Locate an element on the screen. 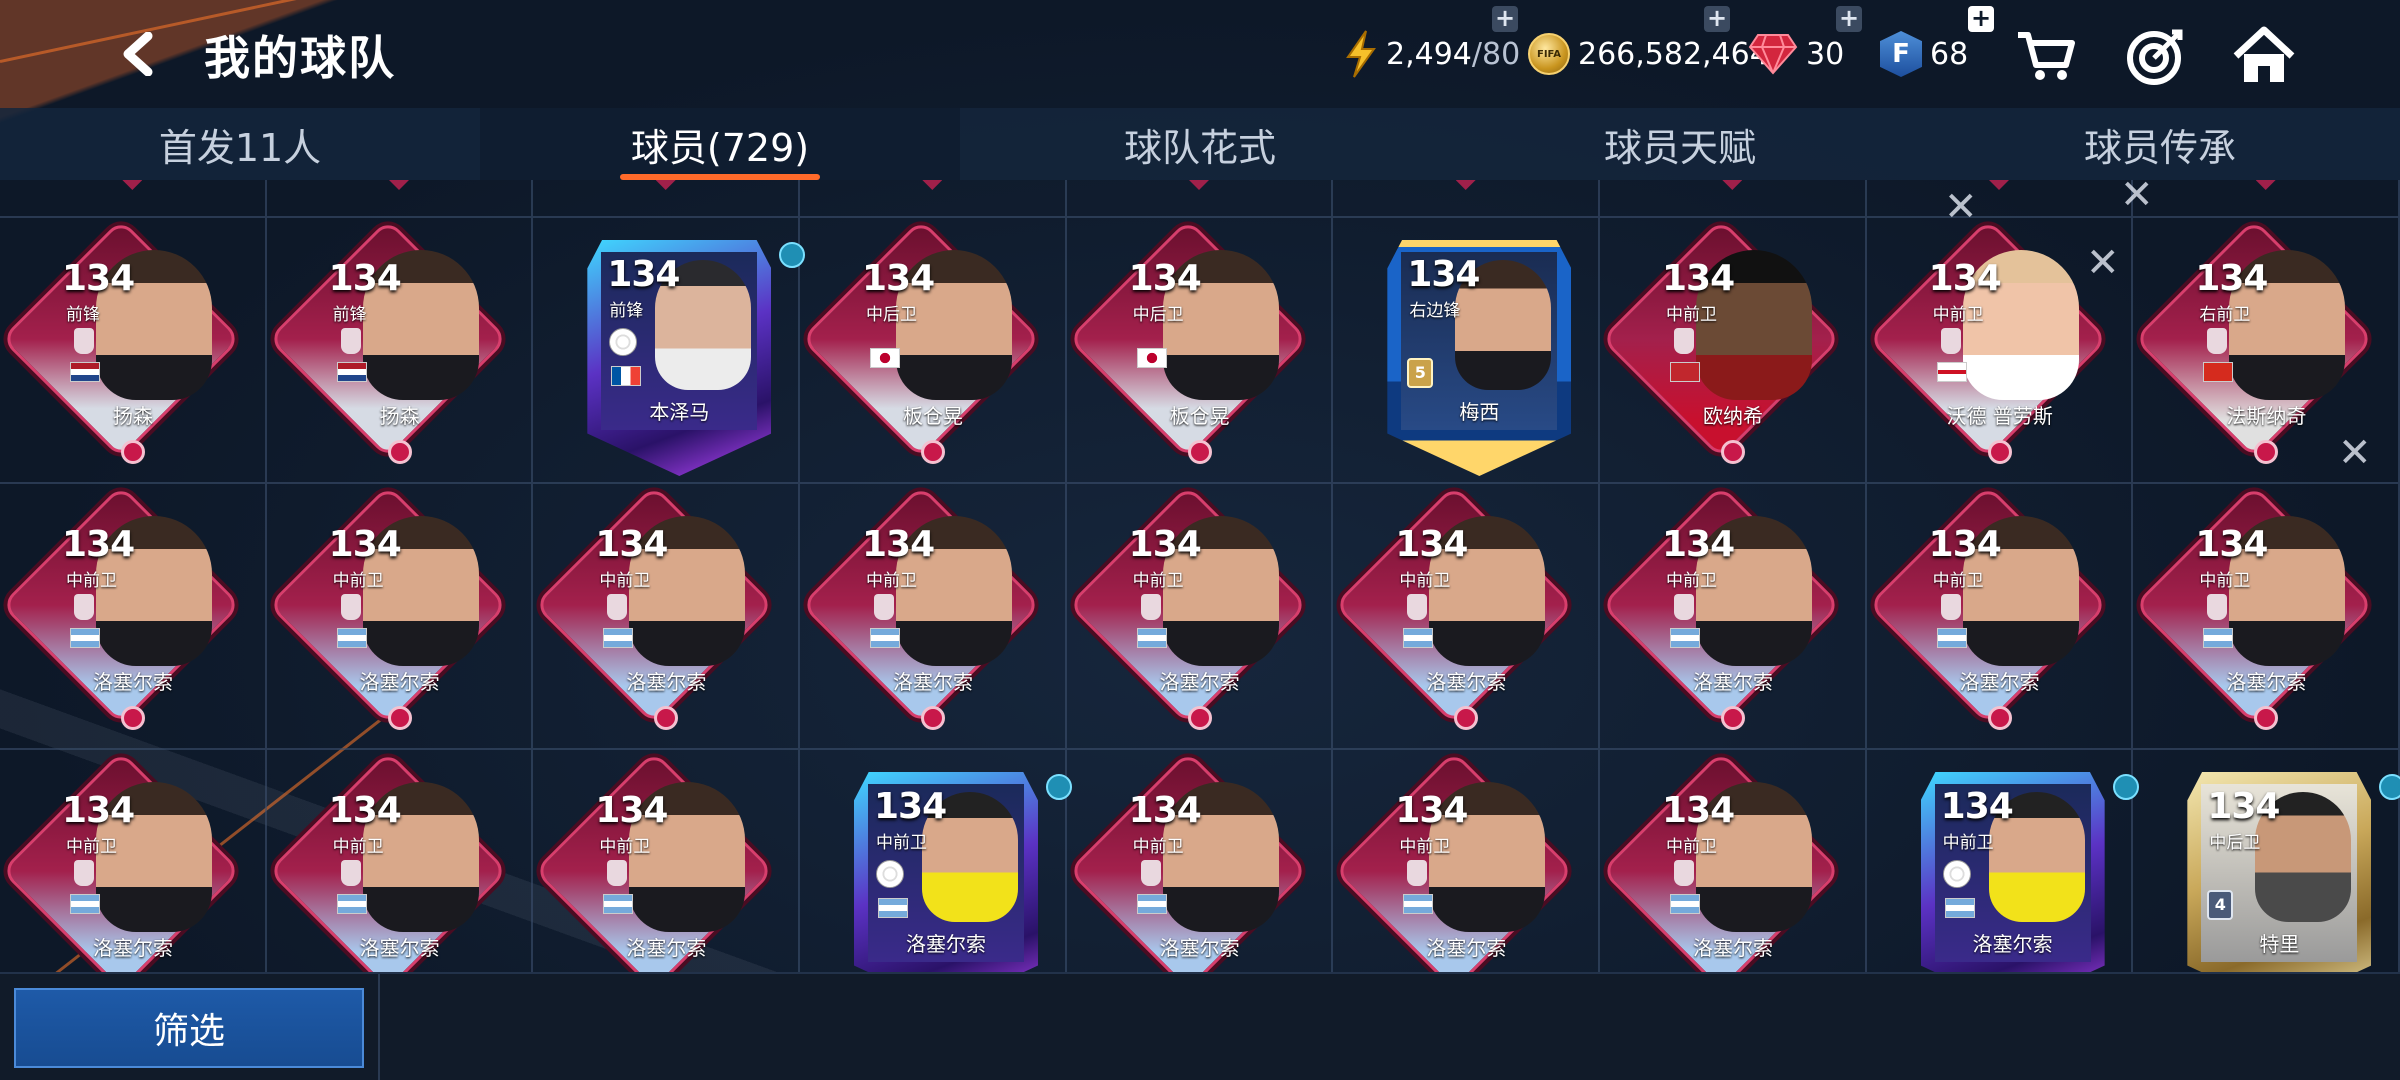  gems-counter: 30 is located at coordinates (1796, 54).